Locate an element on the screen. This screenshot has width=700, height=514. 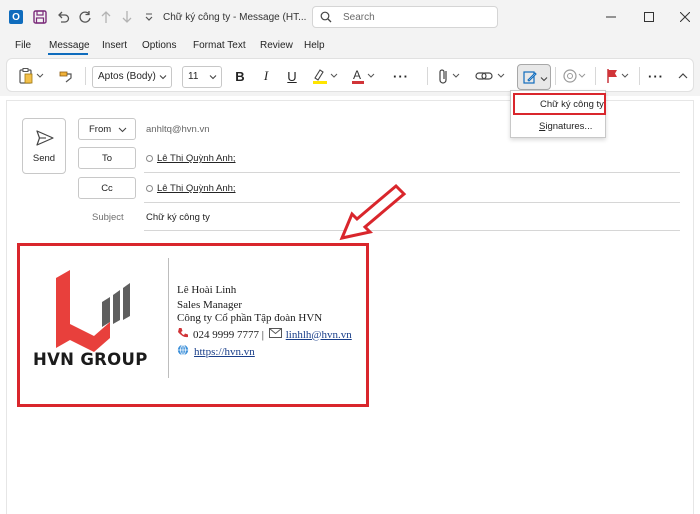
search-icon is located at coordinates (326, 18).